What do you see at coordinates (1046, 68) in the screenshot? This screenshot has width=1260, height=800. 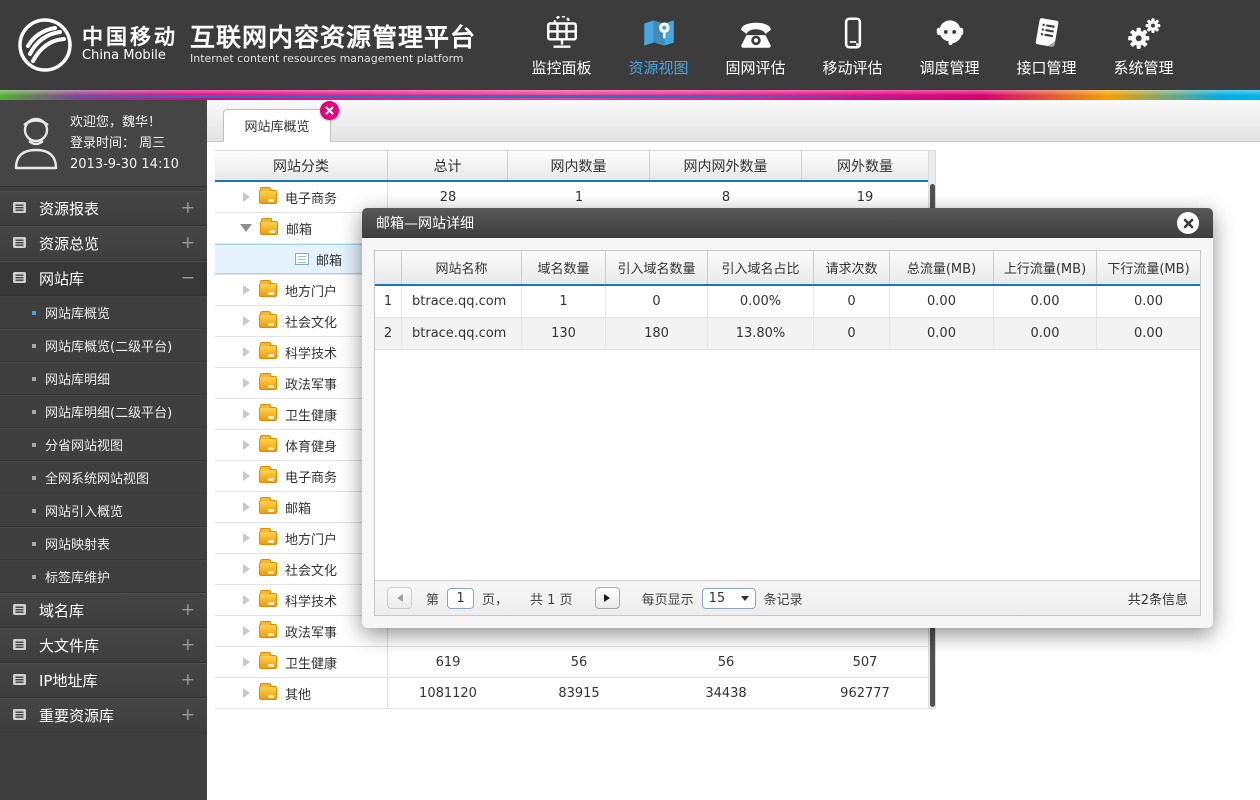 I see `nav-item-label: 接口管理` at bounding box center [1046, 68].